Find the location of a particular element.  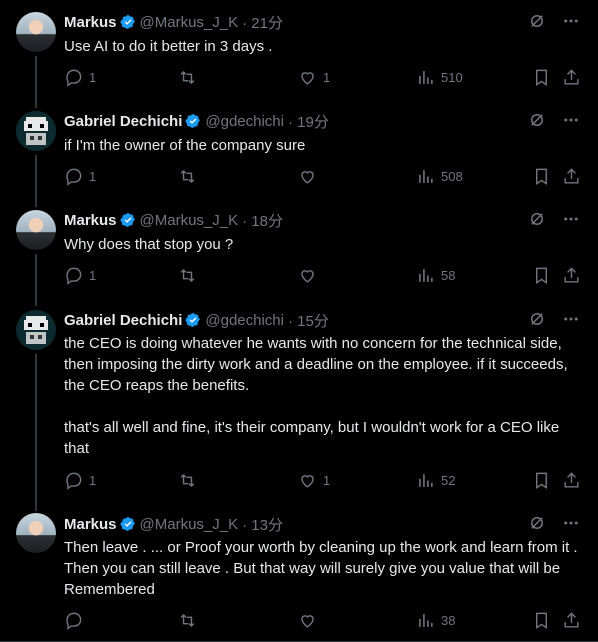

views-button: 508 is located at coordinates (439, 176).